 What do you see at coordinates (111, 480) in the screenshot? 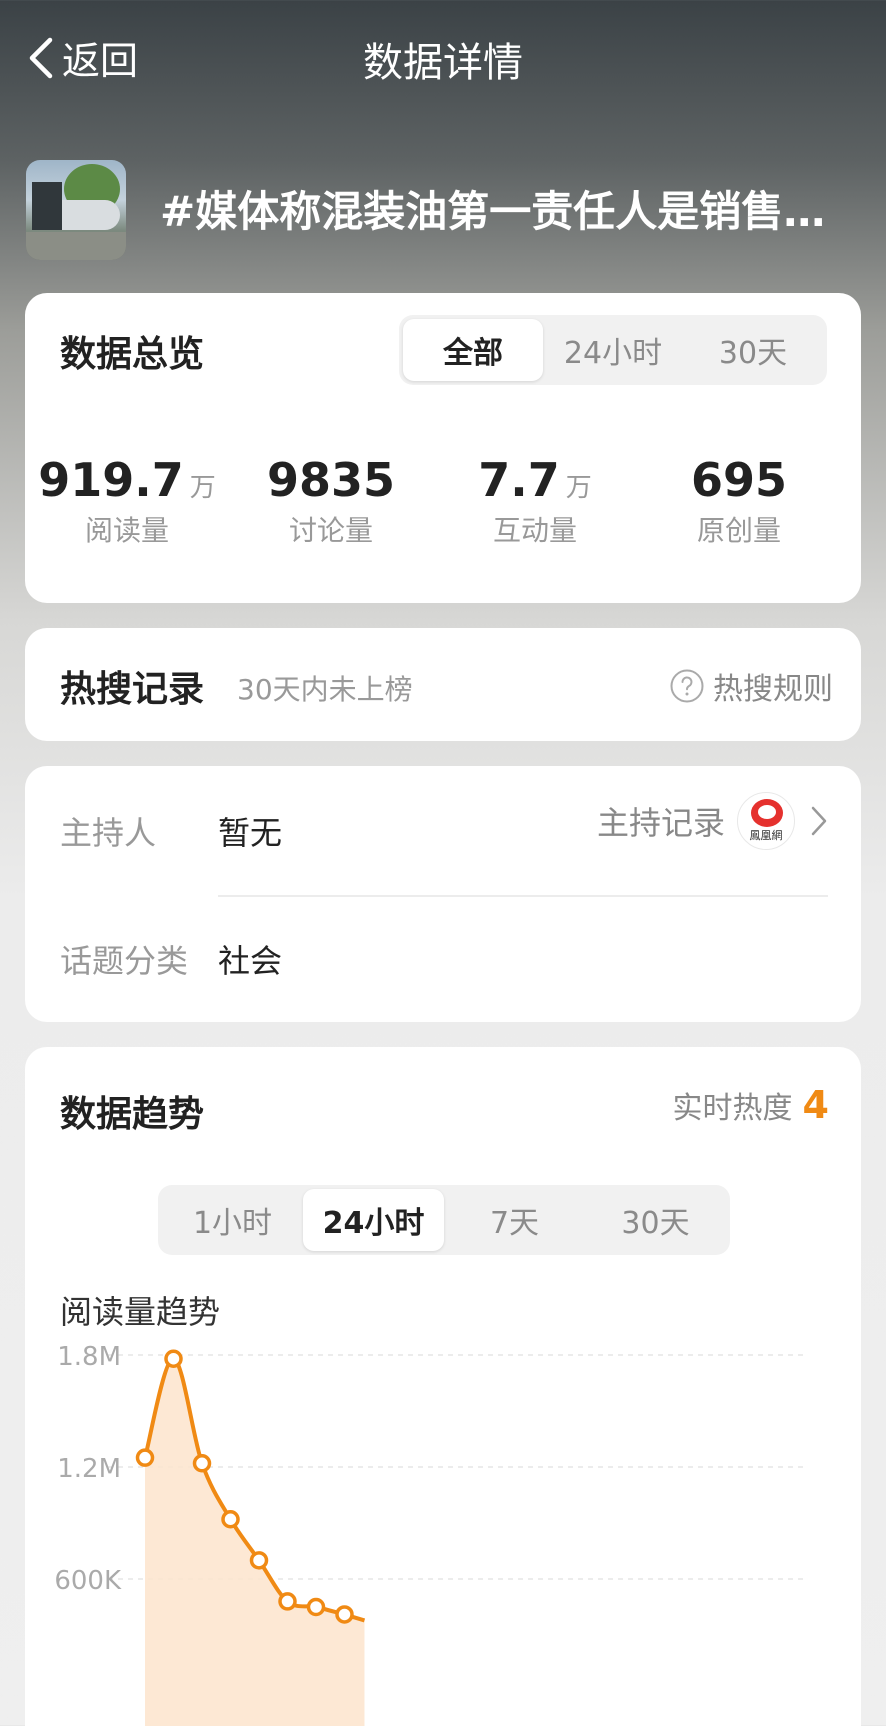
I see `stat-reads-value: 919.7` at bounding box center [111, 480].